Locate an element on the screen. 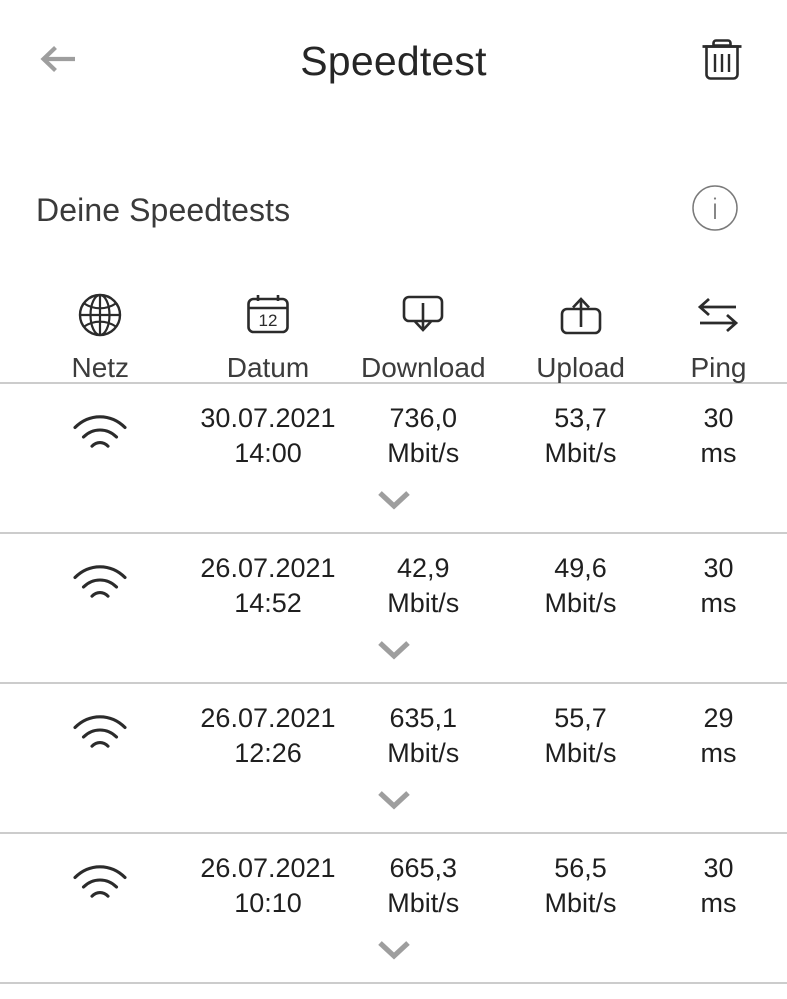 The height and width of the screenshot is (999, 787). info-button is located at coordinates (715, 210).